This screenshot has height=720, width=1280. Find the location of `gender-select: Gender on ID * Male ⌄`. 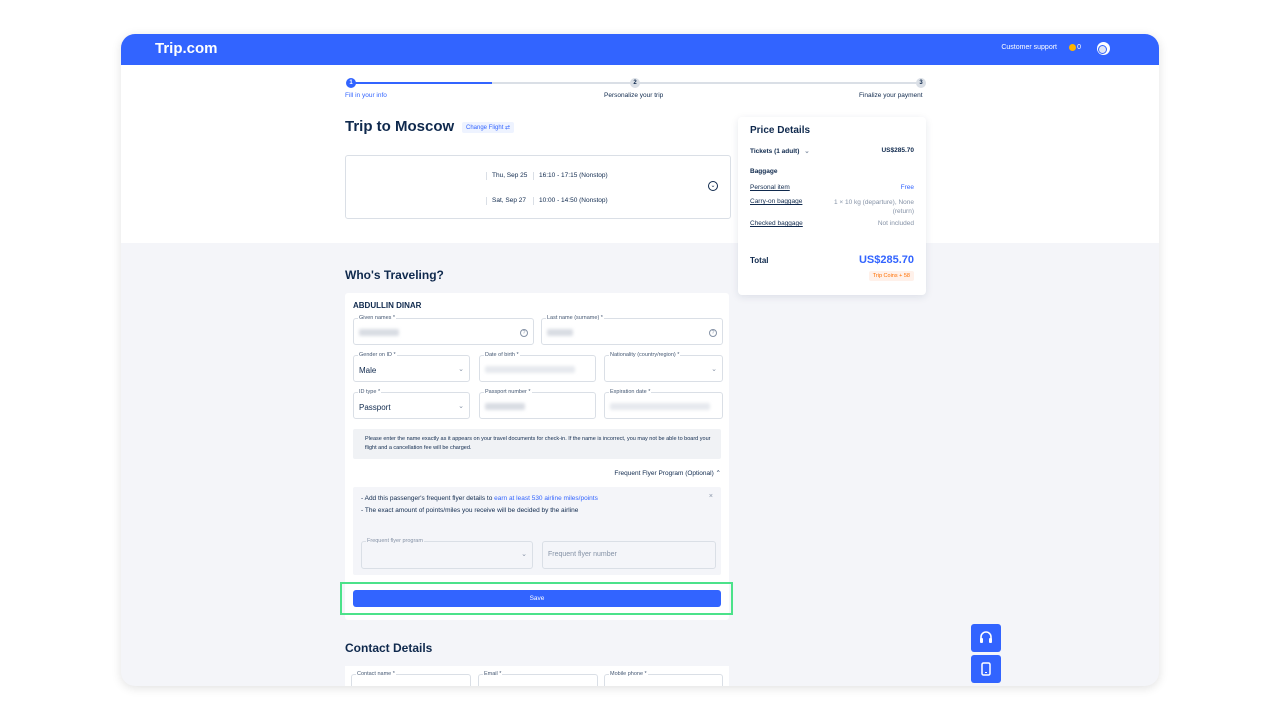

gender-select: Gender on ID * Male ⌄ is located at coordinates (411, 367).